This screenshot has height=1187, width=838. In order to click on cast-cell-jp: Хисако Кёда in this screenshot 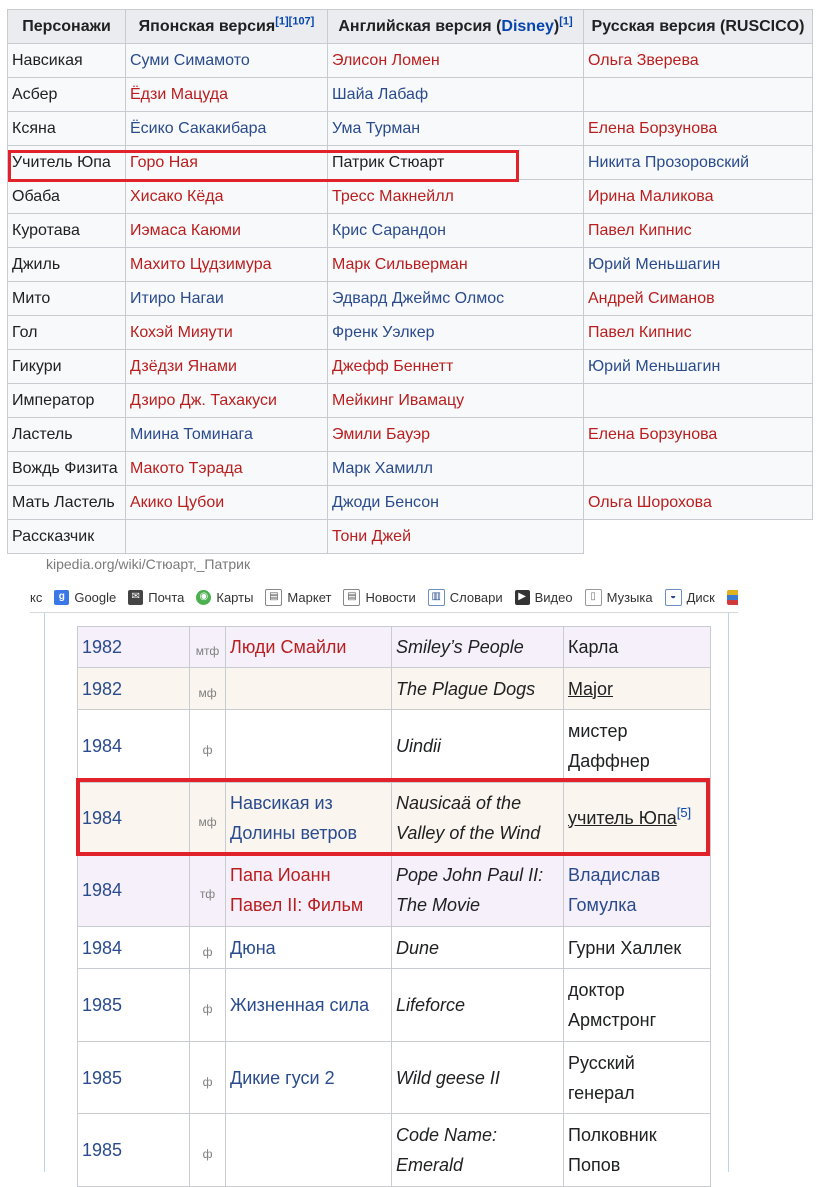, I will do `click(226, 196)`.